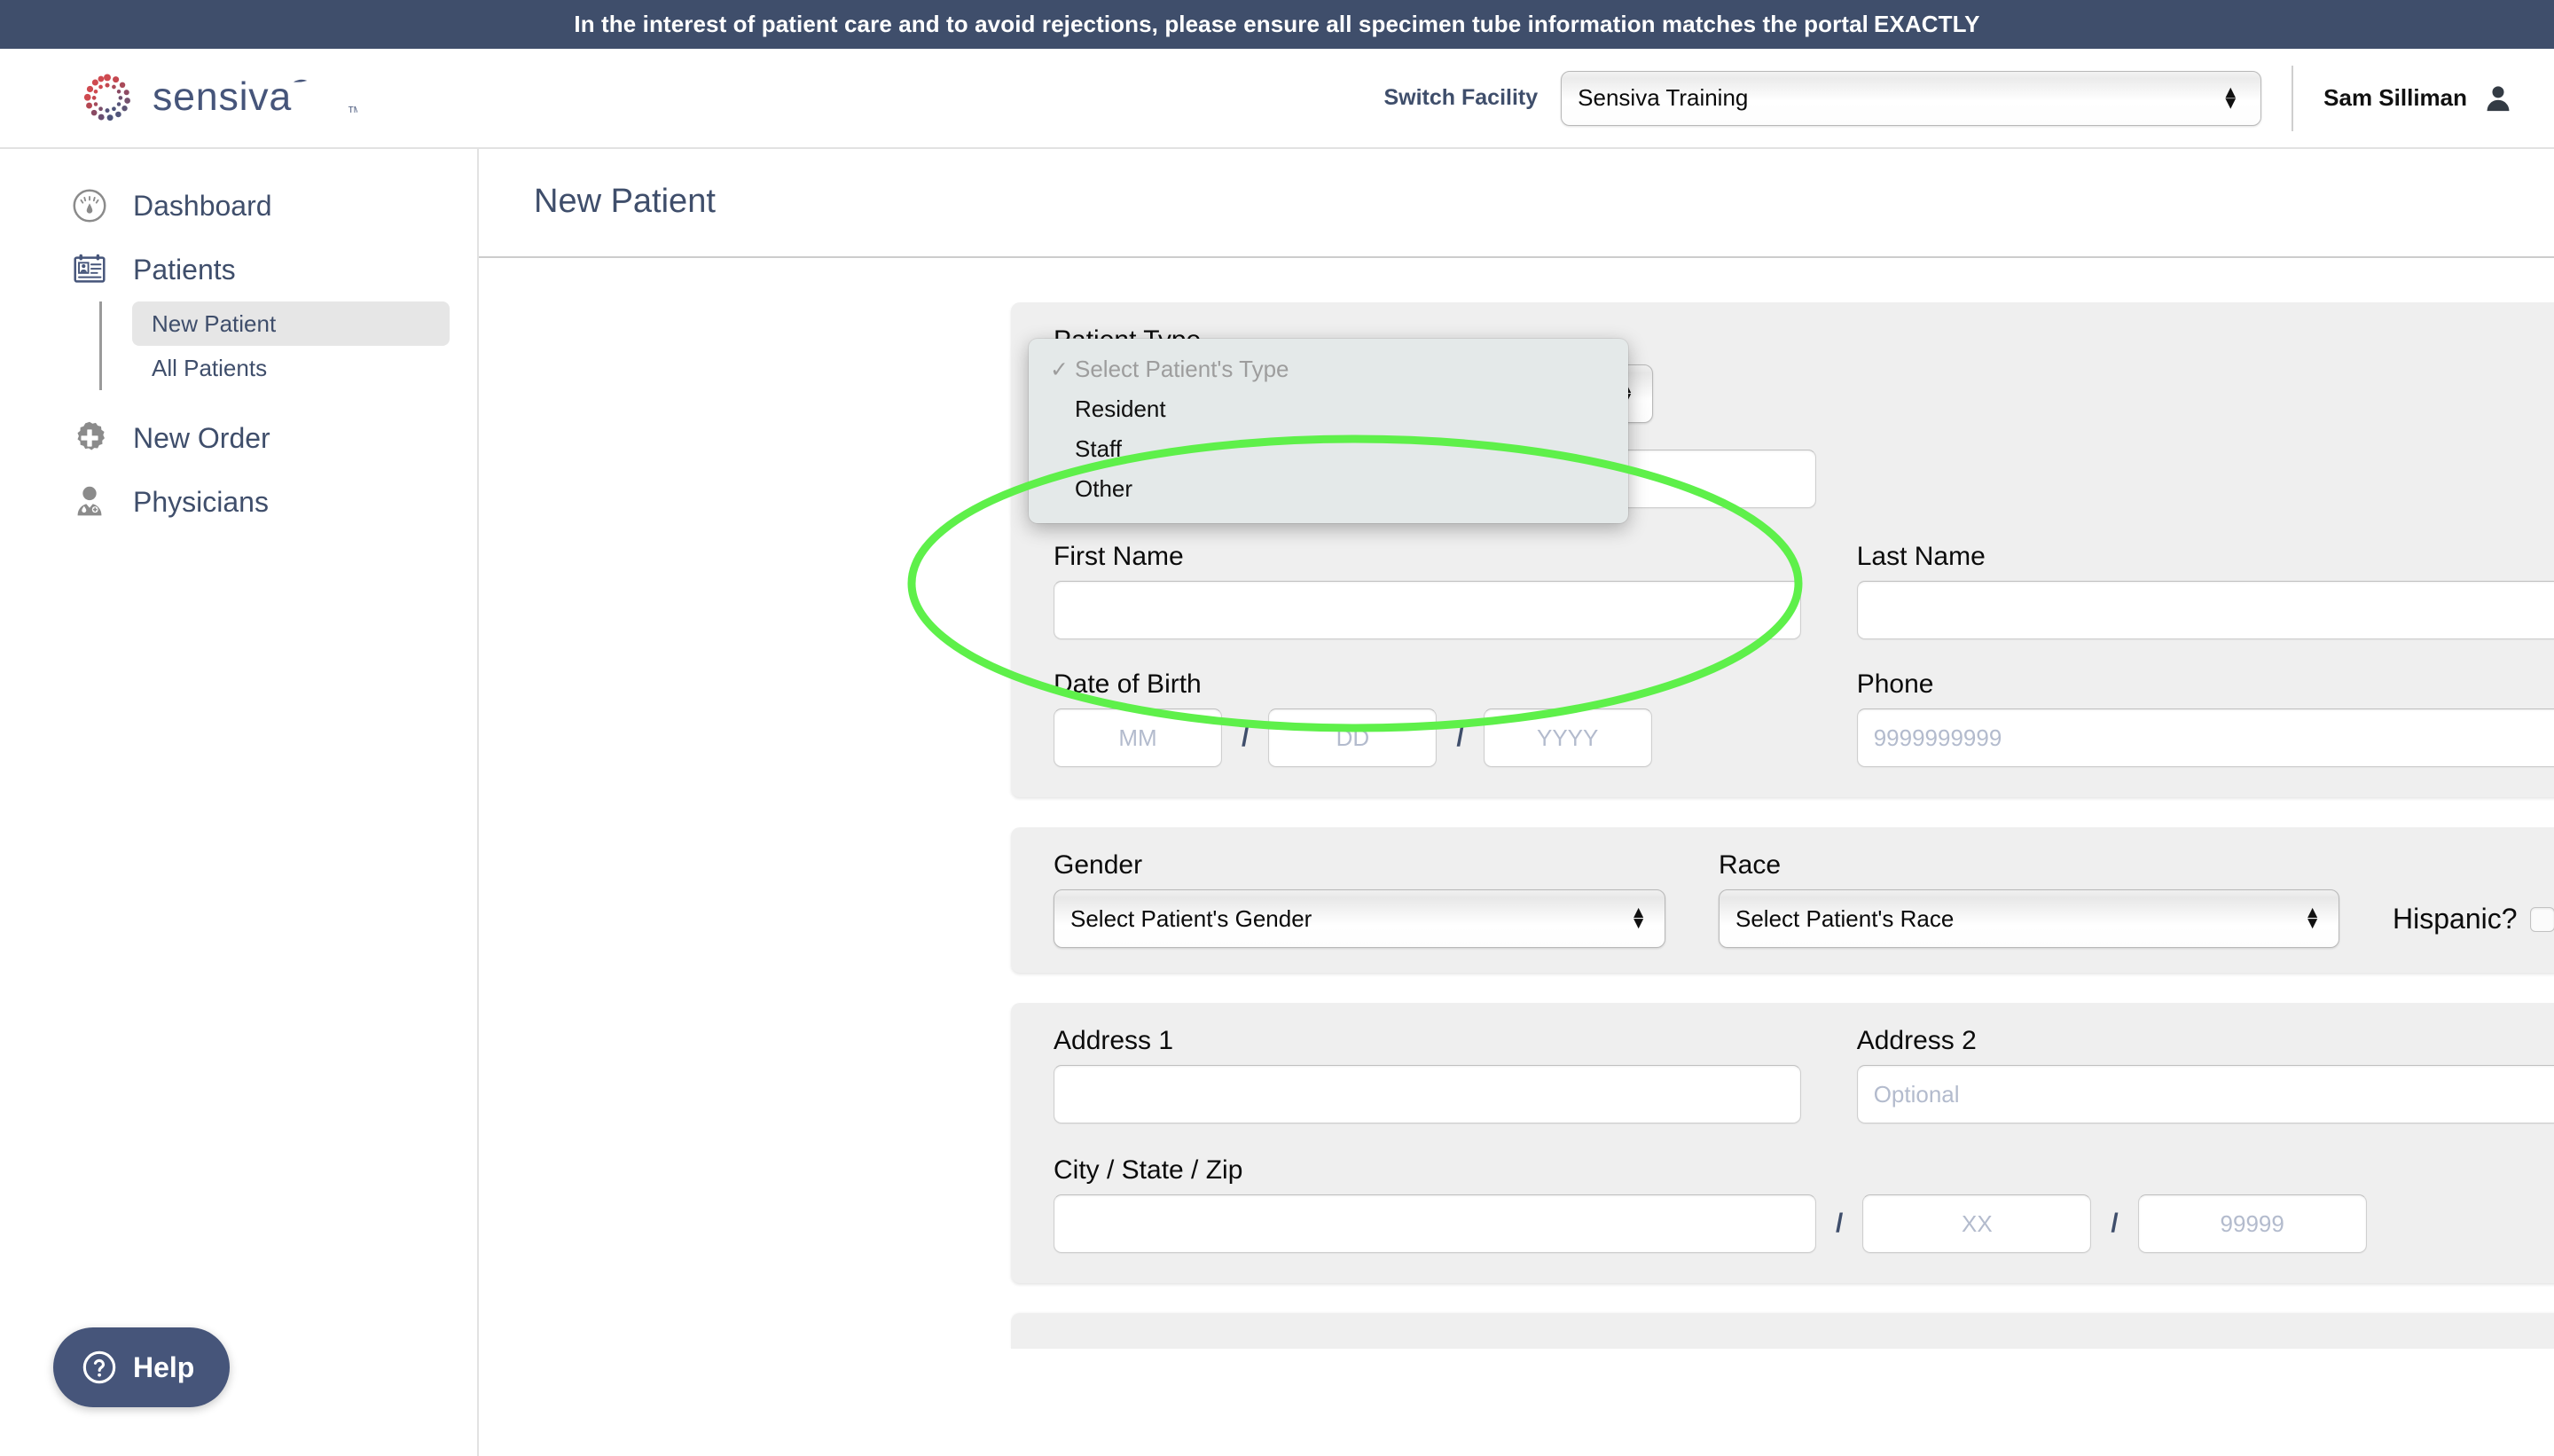 Image resolution: width=2554 pixels, height=1456 pixels. I want to click on dropdown-option-staff: Staff, so click(1328, 449).